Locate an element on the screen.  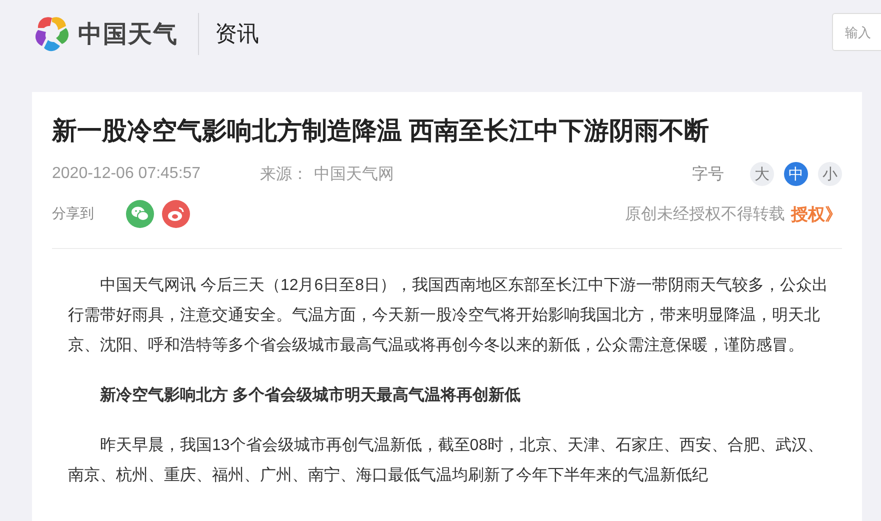
source-name: 中国天气网 is located at coordinates (354, 174).